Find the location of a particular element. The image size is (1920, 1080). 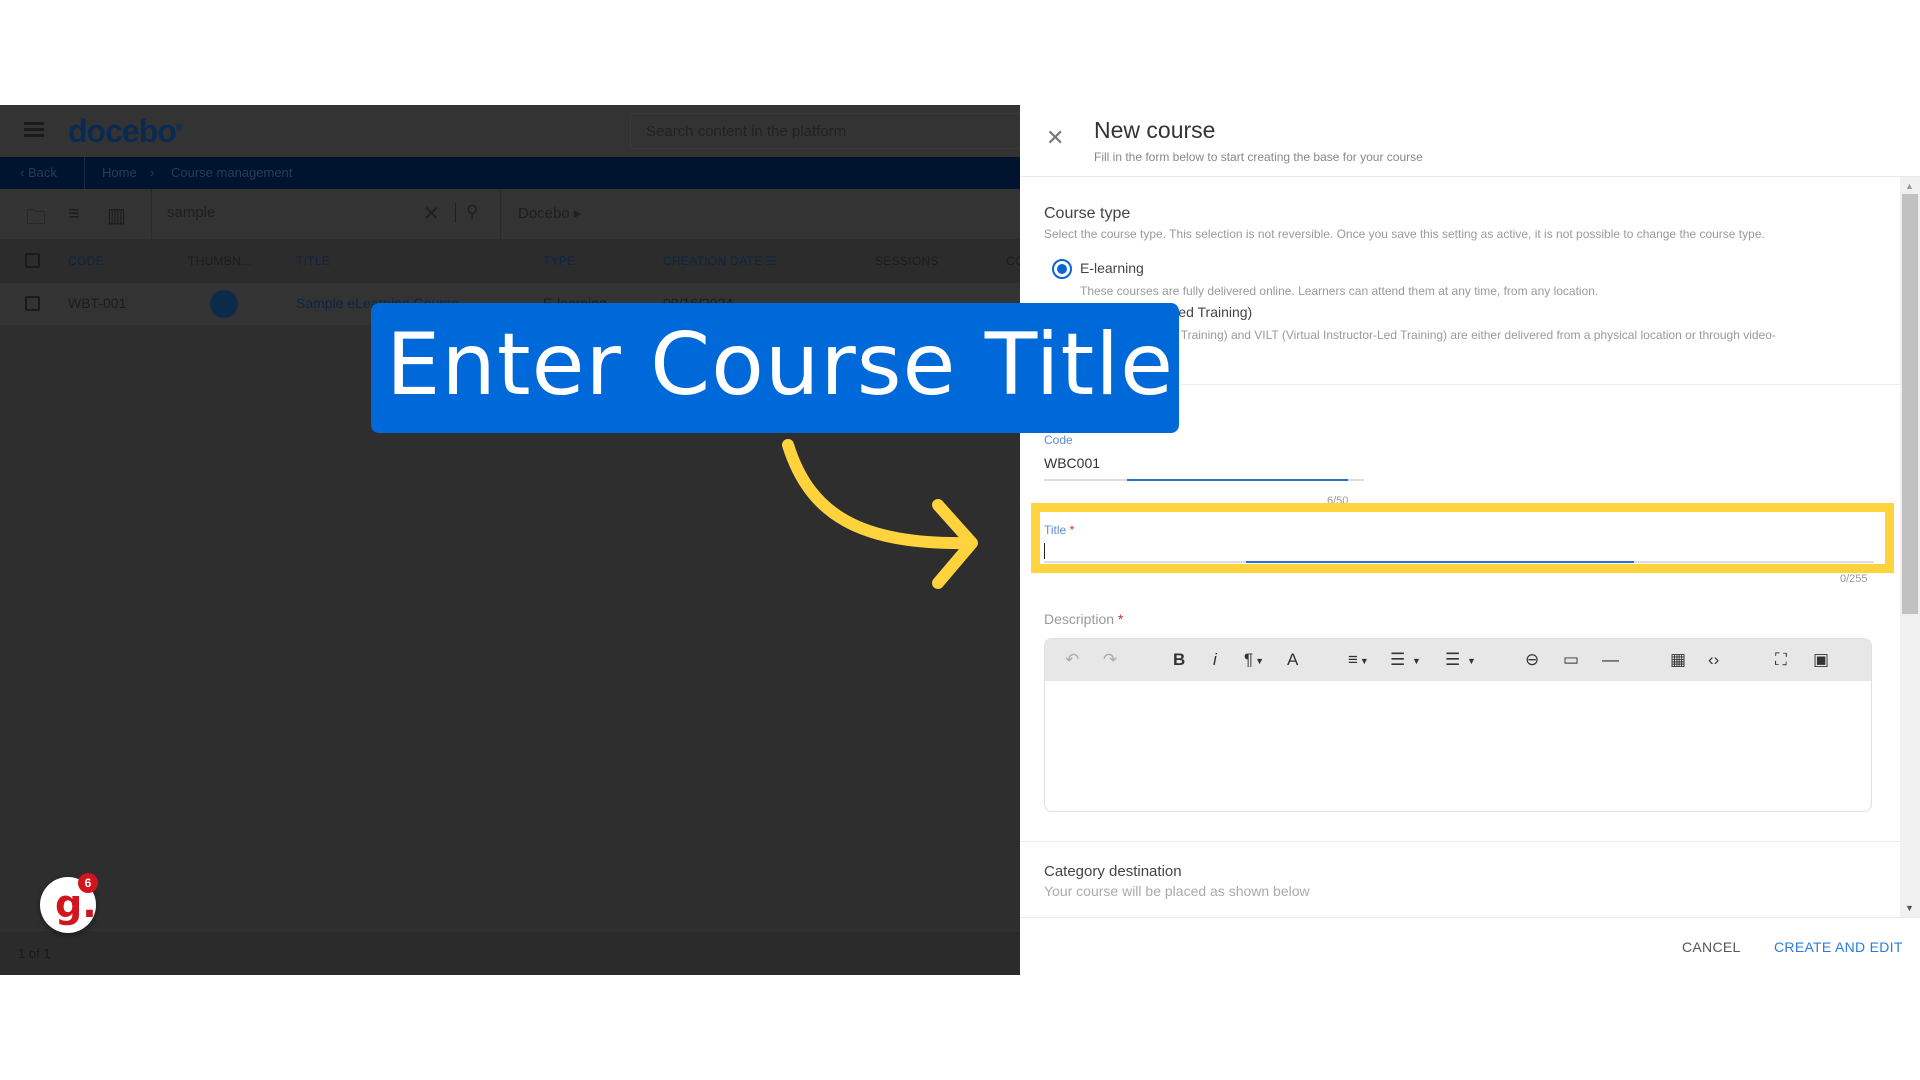

code-view-icon: ‹› is located at coordinates (1713, 660).